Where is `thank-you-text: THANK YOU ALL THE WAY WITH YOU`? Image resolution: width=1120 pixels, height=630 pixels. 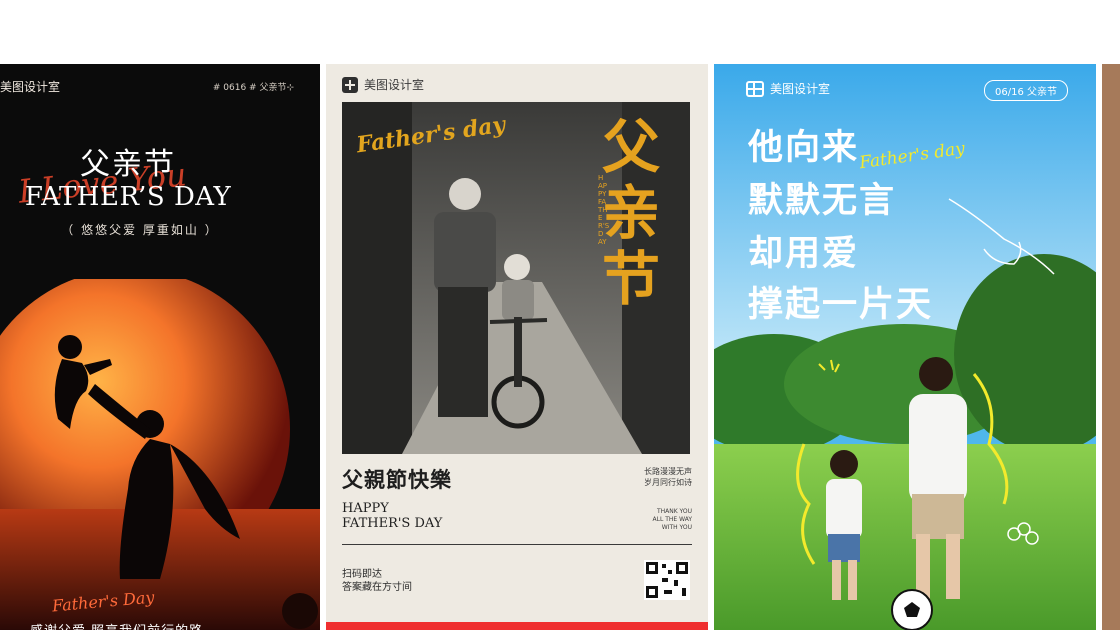
thank-you-text: THANK YOU ALL THE WAY WITH YOU is located at coordinates (647, 520).